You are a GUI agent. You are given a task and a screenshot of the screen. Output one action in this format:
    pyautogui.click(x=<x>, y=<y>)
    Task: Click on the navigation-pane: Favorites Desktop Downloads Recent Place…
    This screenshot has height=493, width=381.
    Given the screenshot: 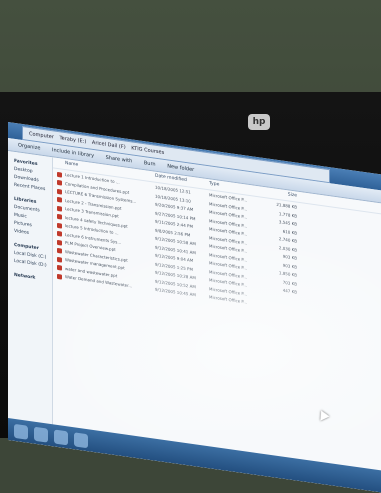 What is the action you would take?
    pyautogui.click(x=30, y=299)
    